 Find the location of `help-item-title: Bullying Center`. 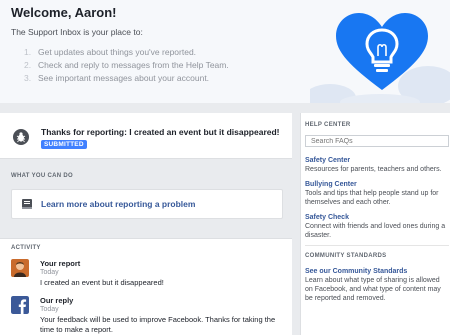

help-item-title: Bullying Center is located at coordinates (377, 184).